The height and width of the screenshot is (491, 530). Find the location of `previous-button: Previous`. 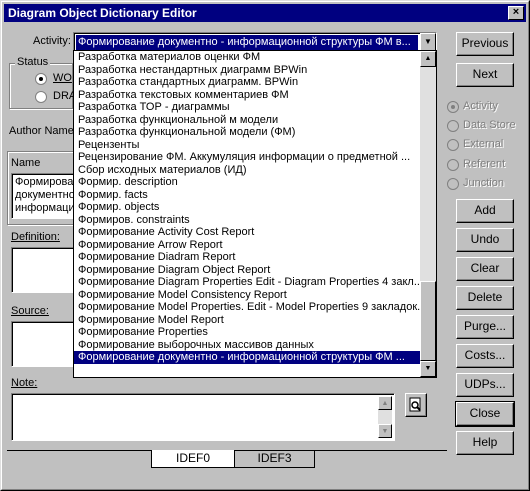

previous-button: Previous is located at coordinates (485, 44).